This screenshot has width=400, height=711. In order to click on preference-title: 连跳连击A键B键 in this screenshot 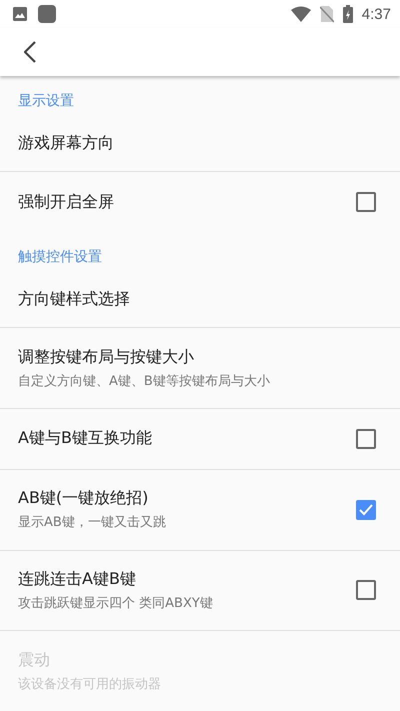, I will do `click(77, 579)`.